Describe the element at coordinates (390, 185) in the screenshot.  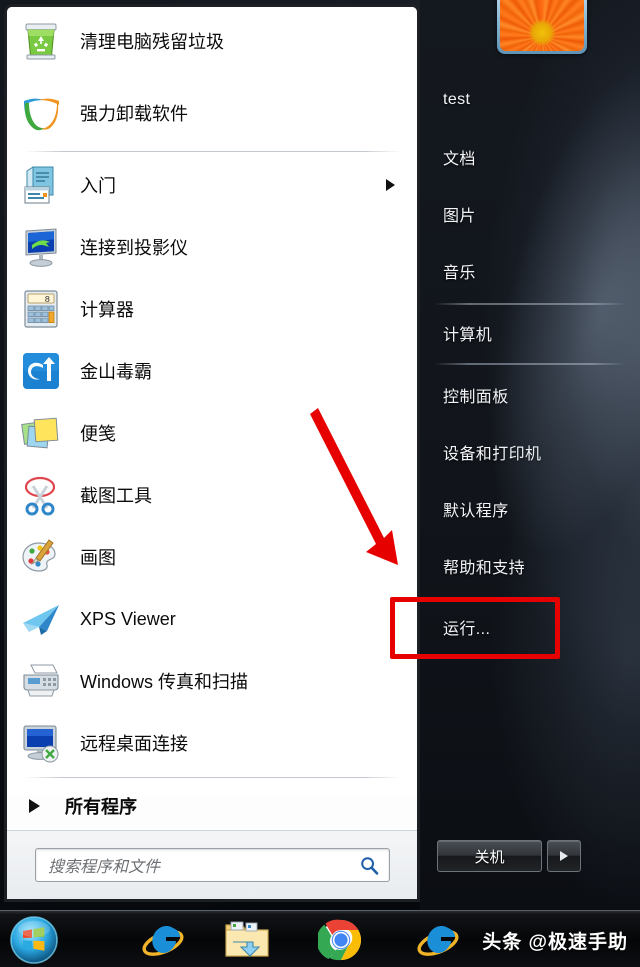
I see `submenu-chevron-icon` at that location.